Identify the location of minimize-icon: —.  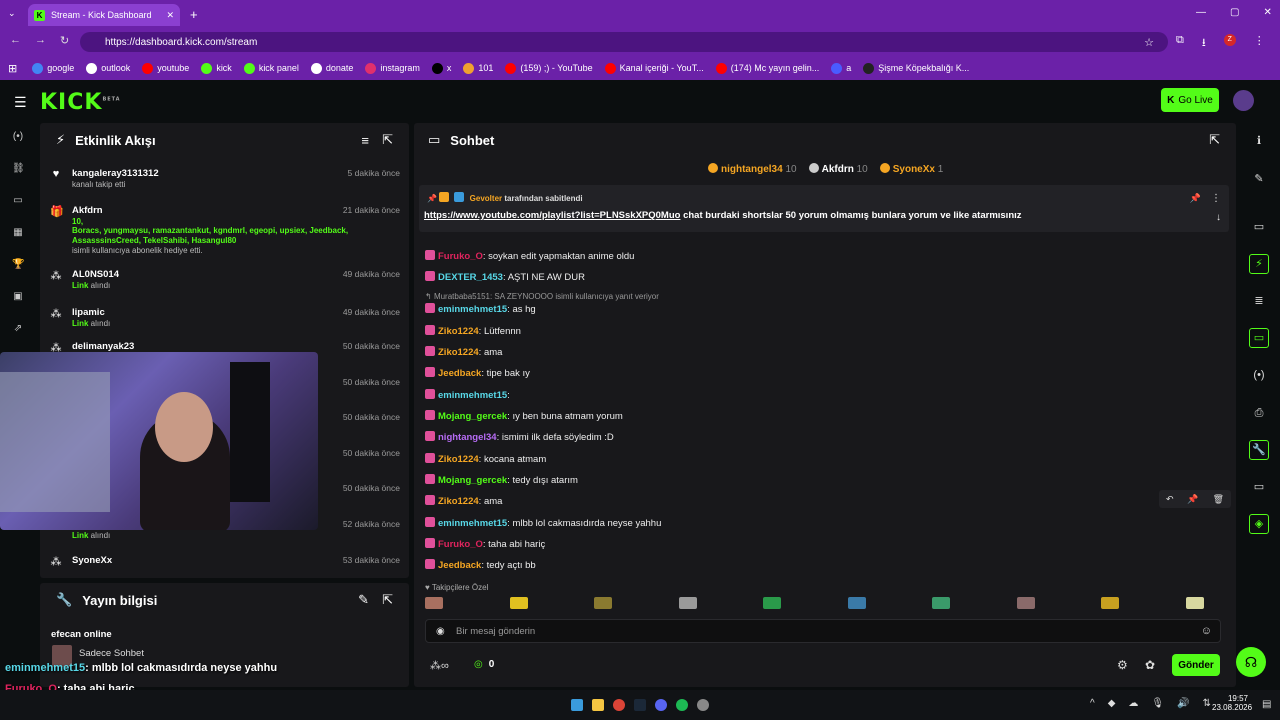
(1201, 12).